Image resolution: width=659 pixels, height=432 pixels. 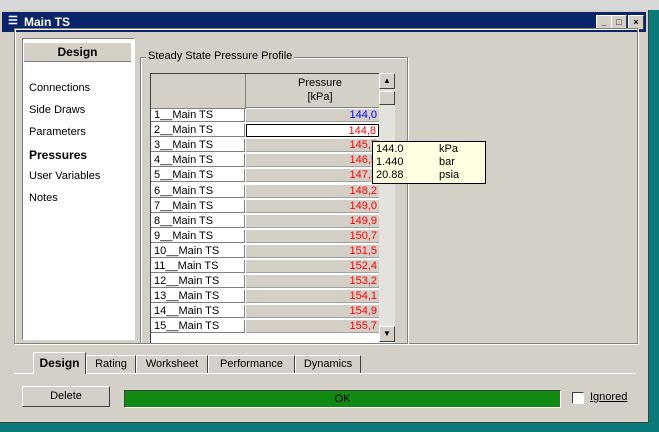 What do you see at coordinates (111, 364) in the screenshot?
I see `tab-rating: Rating` at bounding box center [111, 364].